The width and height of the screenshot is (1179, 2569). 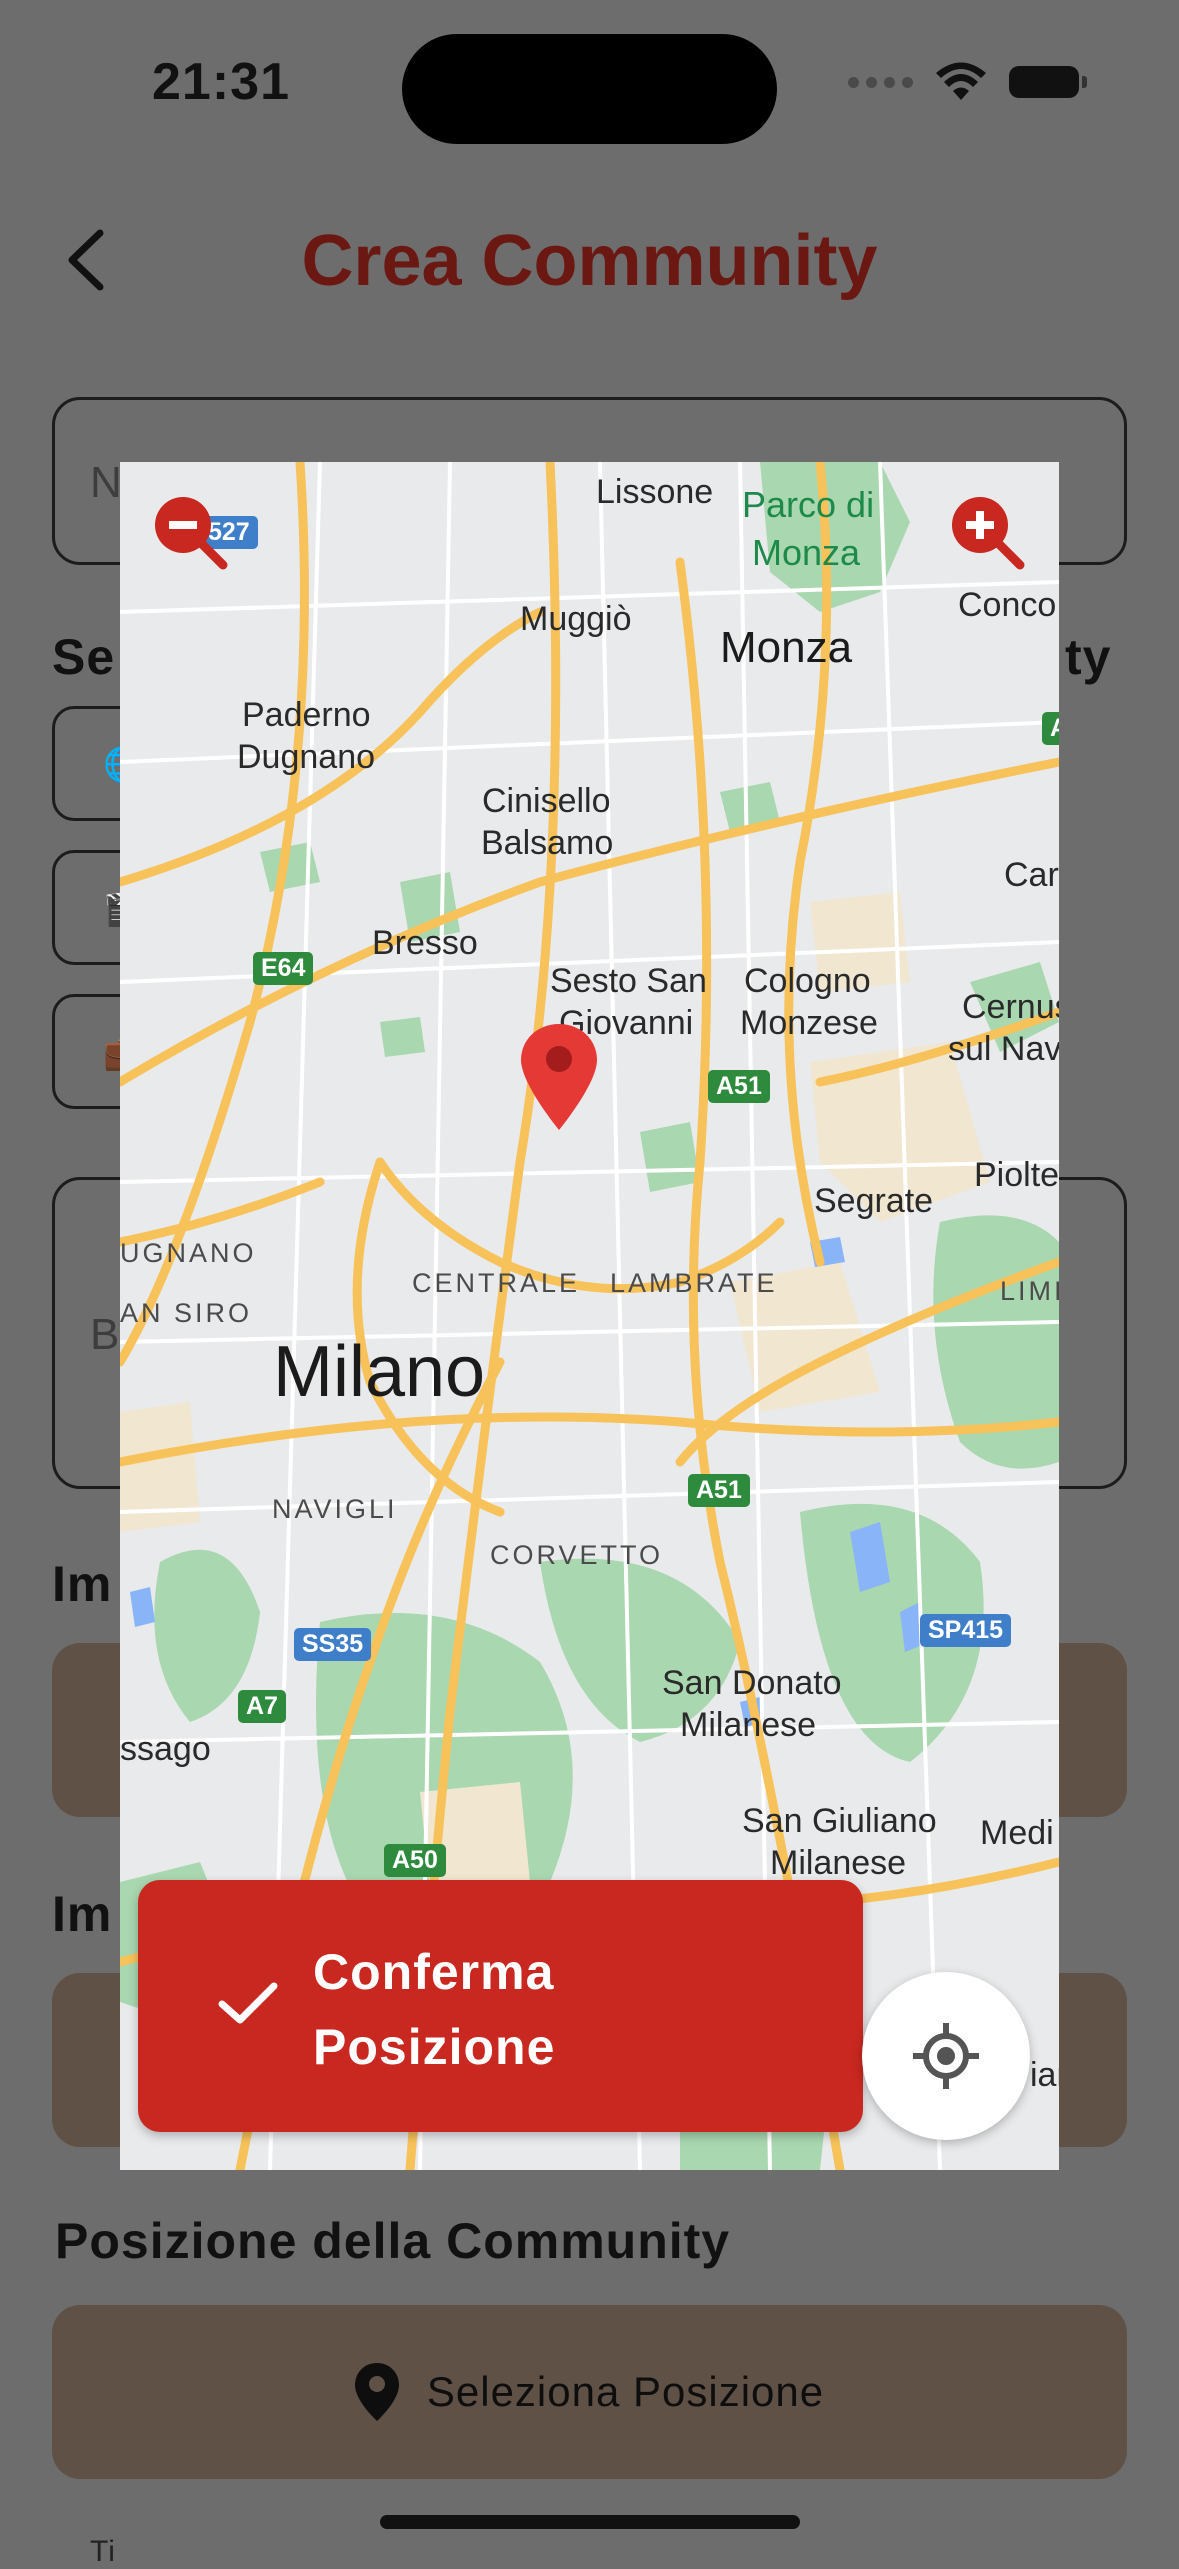 What do you see at coordinates (393, 2241) in the screenshot?
I see `position-section-title: Posizione della Community` at bounding box center [393, 2241].